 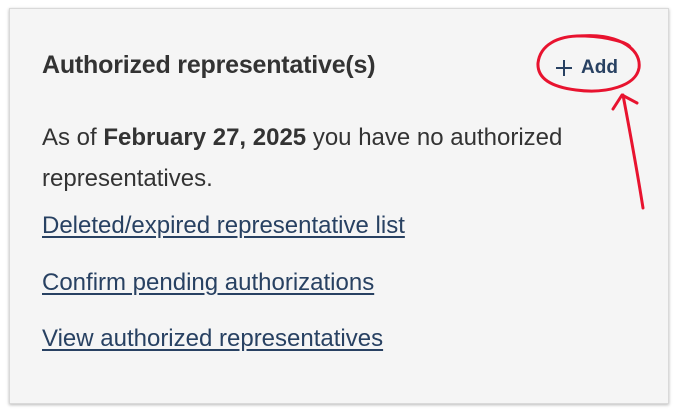 I want to click on add-representative-button: Add, so click(x=587, y=68).